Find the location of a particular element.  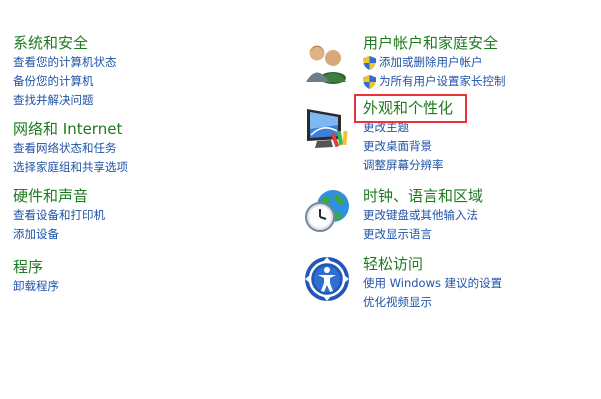

category-network-internet: 网络和 Internet 查看网络状态和任务 选择家庭组和共享选项 is located at coordinates (70, 148).